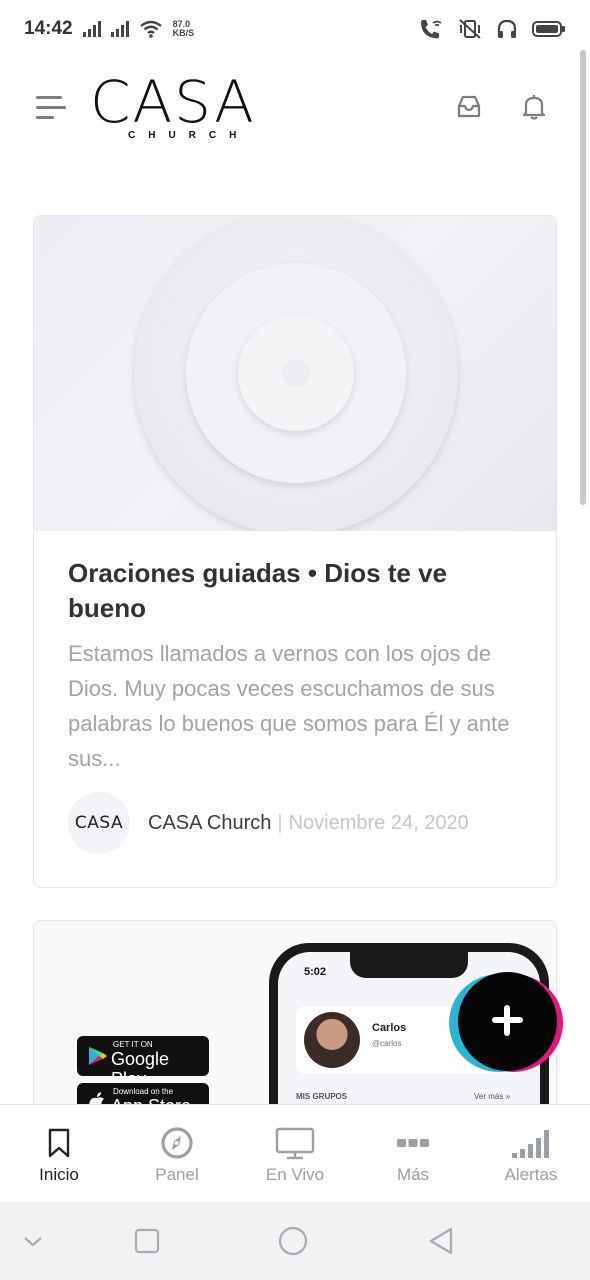 The width and height of the screenshot is (590, 1280). Describe the element at coordinates (413, 1143) in the screenshot. I see `more-dots-icon` at that location.